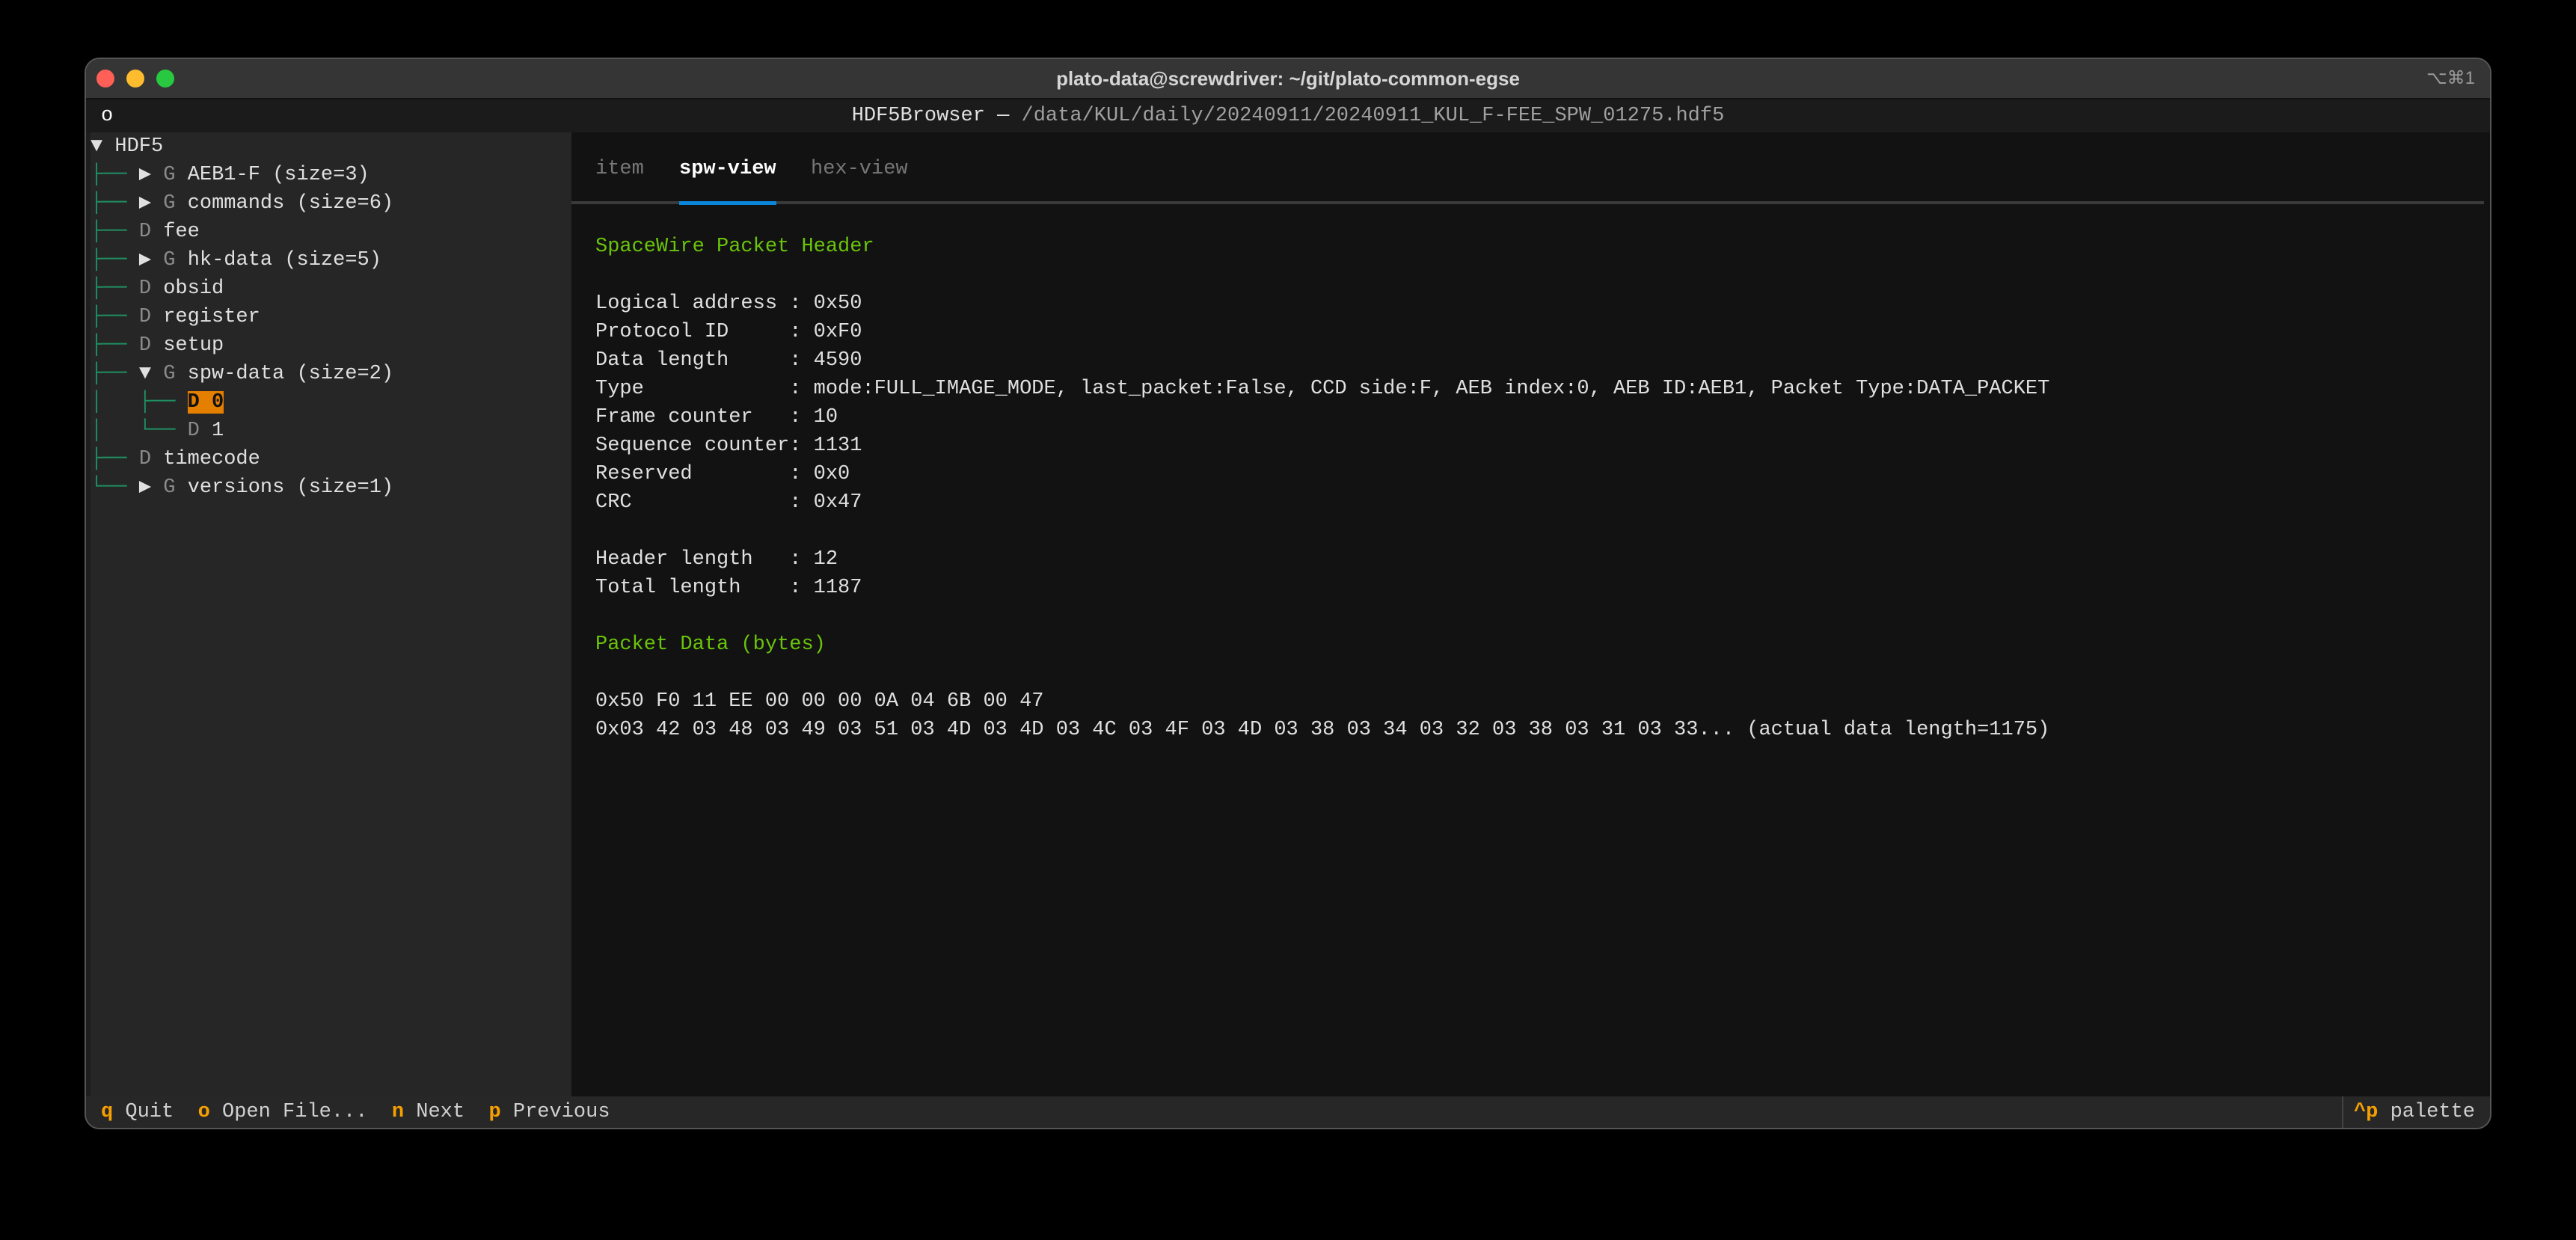  I want to click on tree-item: ├── D fee, so click(331, 232).